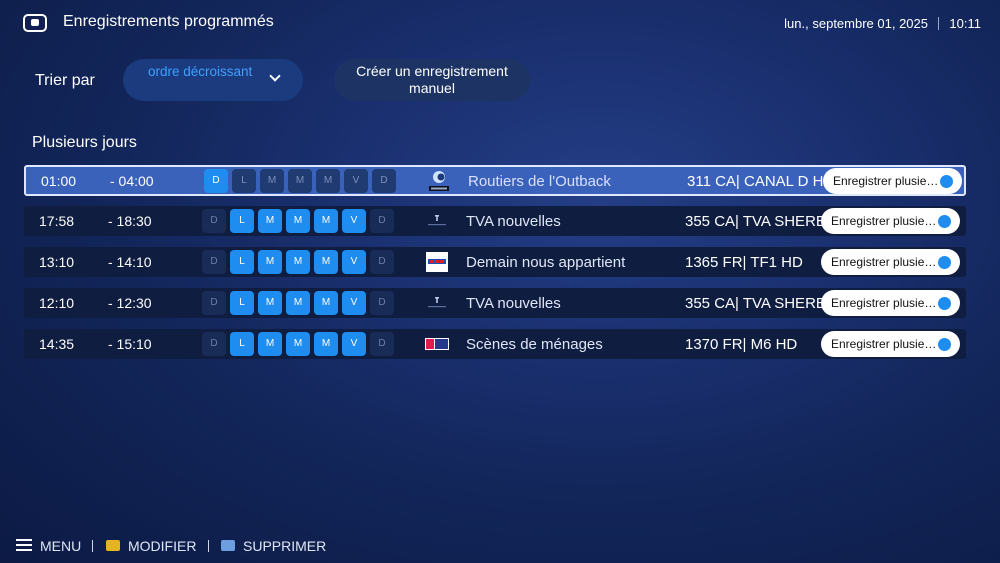 This screenshot has height=563, width=1000. Describe the element at coordinates (130, 303) in the screenshot. I see `end-time: - 12:30` at that location.